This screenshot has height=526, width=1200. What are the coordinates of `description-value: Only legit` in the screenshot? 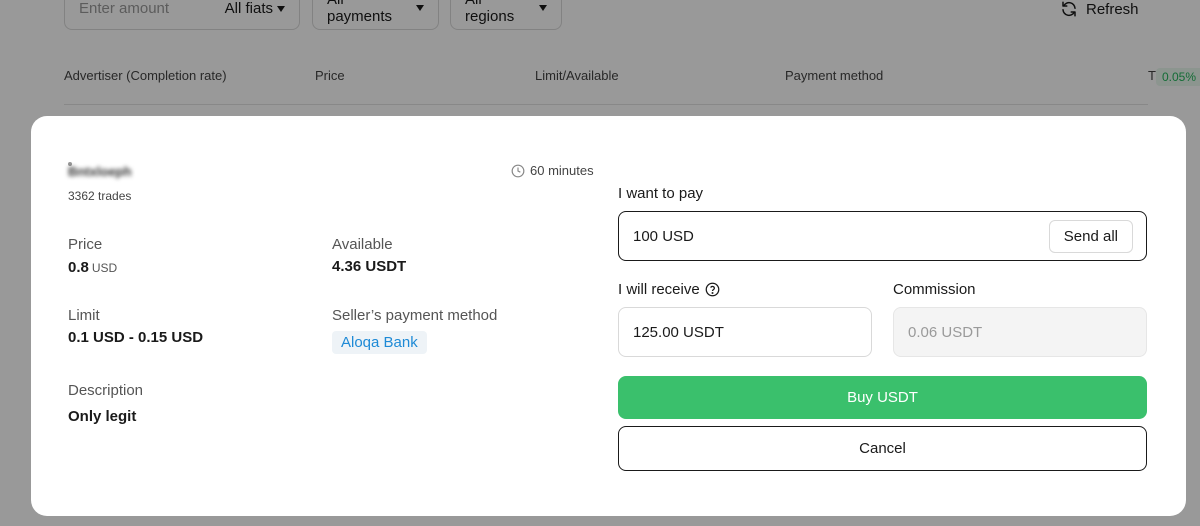 It's located at (102, 416).